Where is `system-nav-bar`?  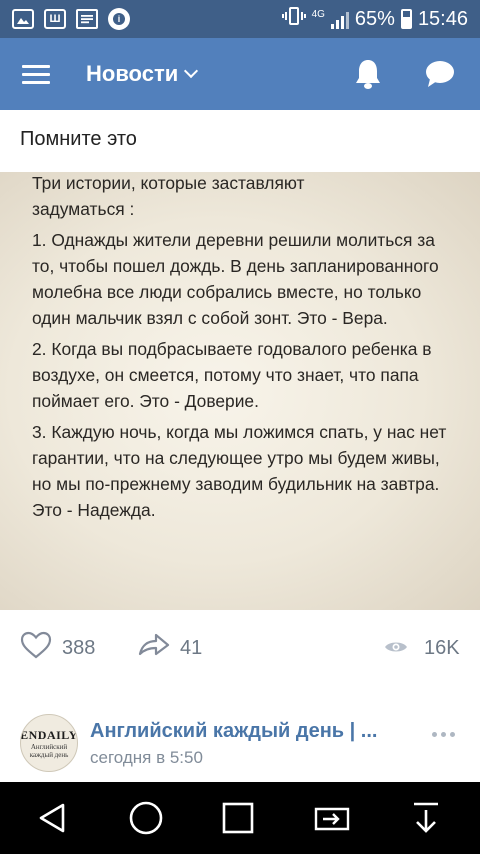
system-nav-bar is located at coordinates (240, 818).